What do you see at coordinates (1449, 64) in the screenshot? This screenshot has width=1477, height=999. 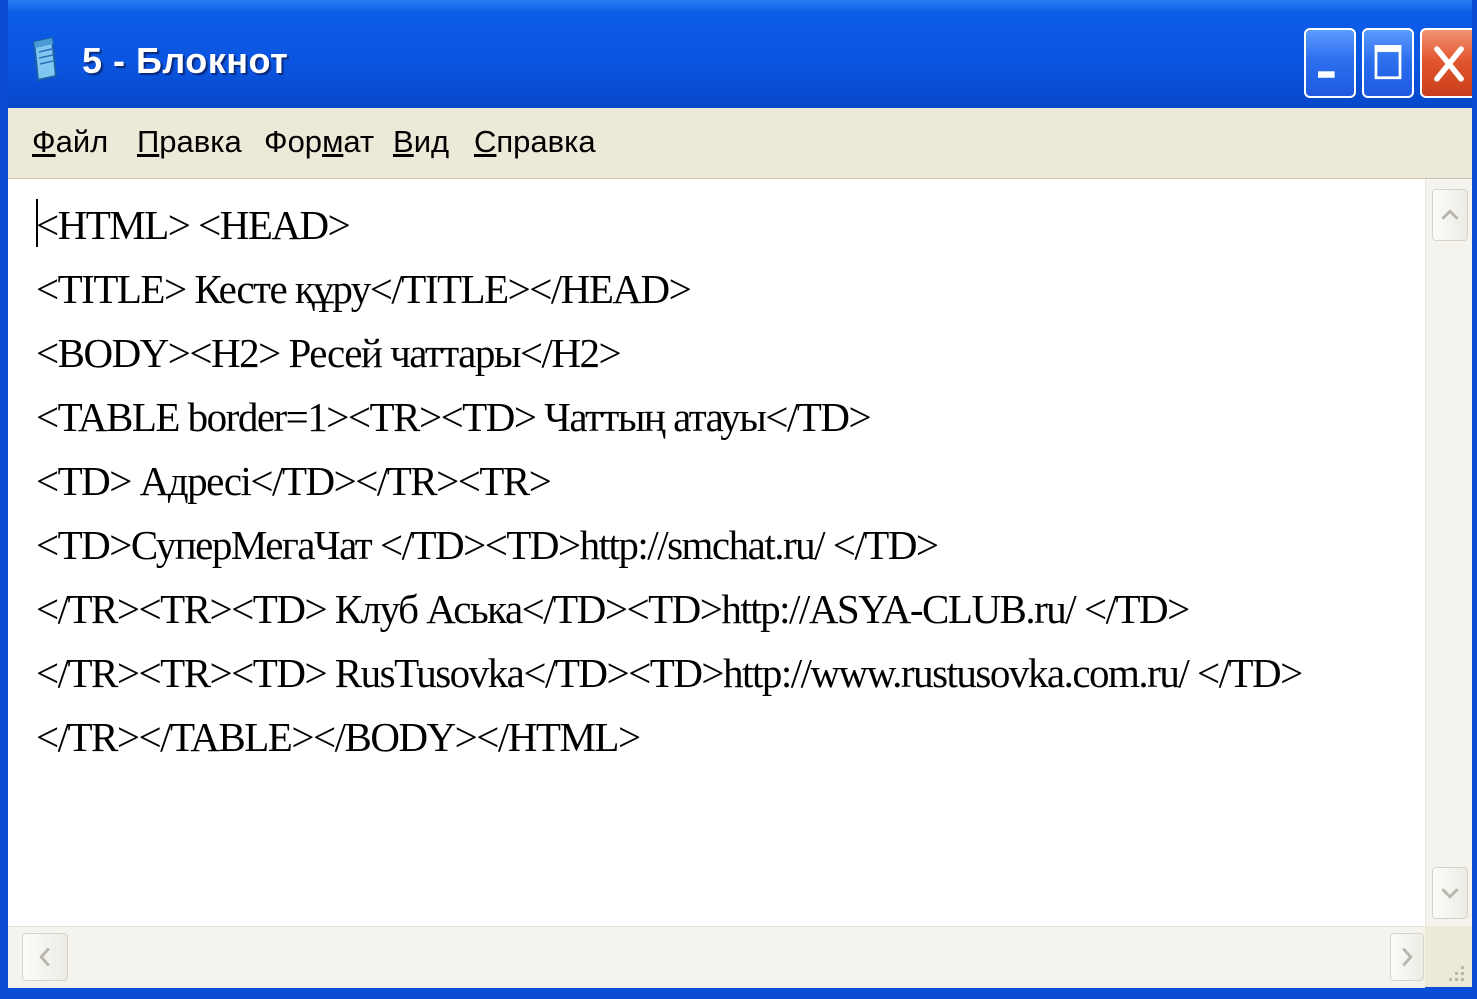 I see `close-icon` at bounding box center [1449, 64].